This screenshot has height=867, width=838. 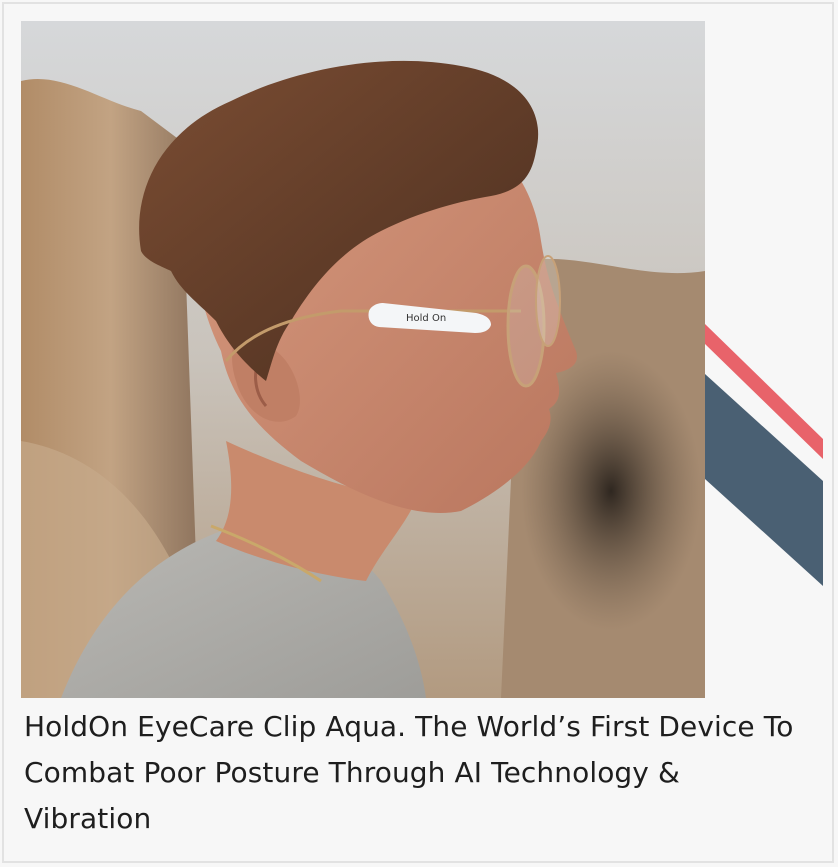 What do you see at coordinates (764, 480) in the screenshot?
I see `stripe-navy` at bounding box center [764, 480].